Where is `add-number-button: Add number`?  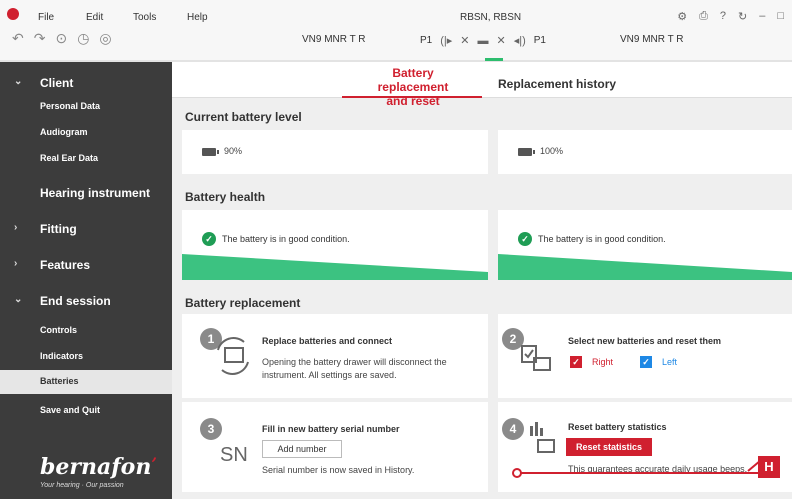 add-number-button: Add number is located at coordinates (302, 449).